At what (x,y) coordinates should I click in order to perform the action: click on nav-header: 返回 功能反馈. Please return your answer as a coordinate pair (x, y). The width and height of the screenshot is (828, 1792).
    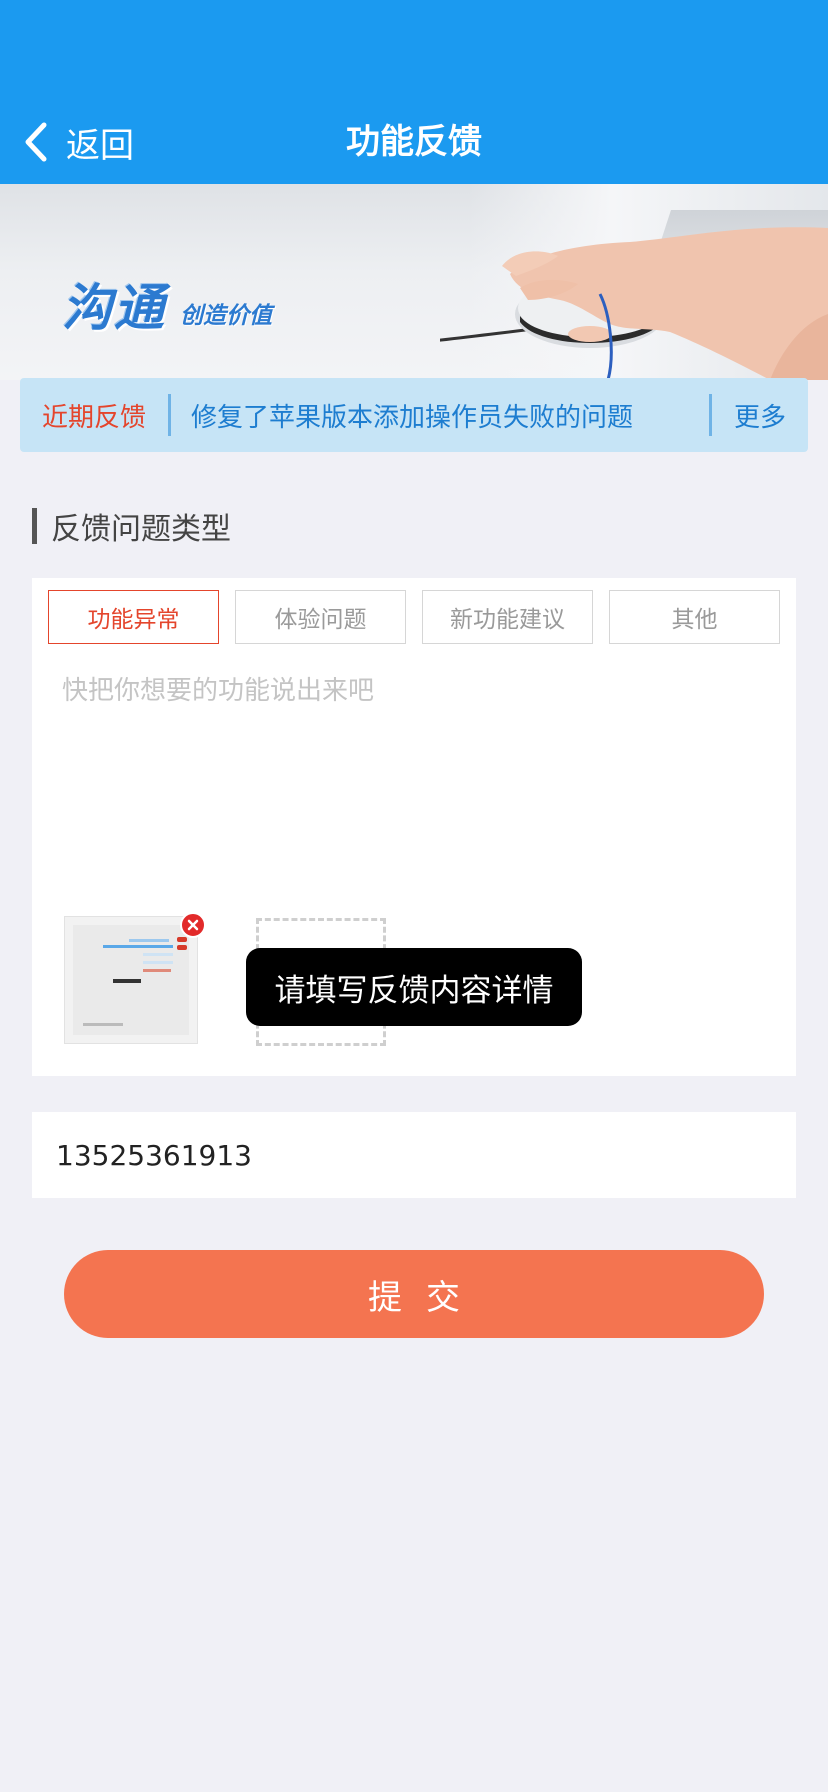
    Looking at the image, I should click on (414, 92).